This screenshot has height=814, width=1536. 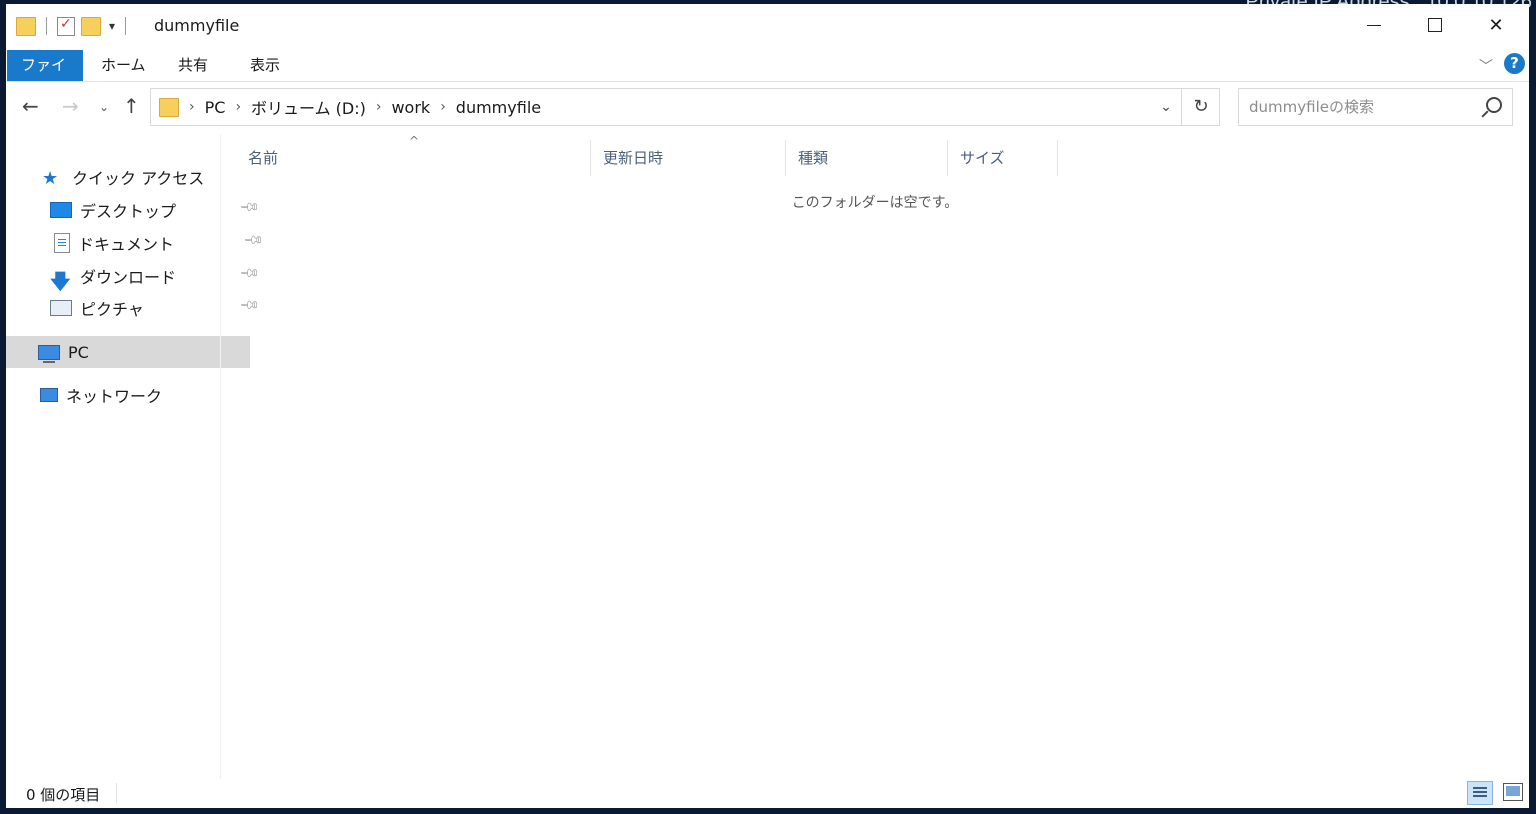 I want to click on tab-home: ホーム, so click(x=123, y=65).